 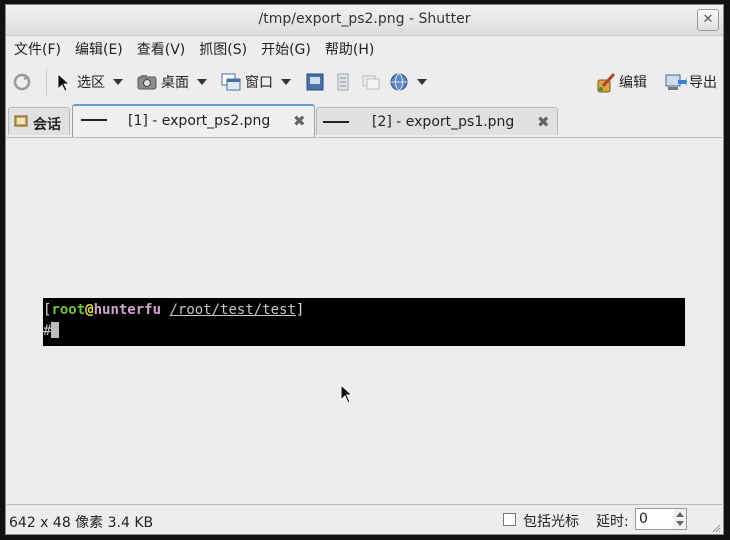 I want to click on screenshot-preview: [root@hunterfu /root/test/test] #, so click(x=364, y=322).